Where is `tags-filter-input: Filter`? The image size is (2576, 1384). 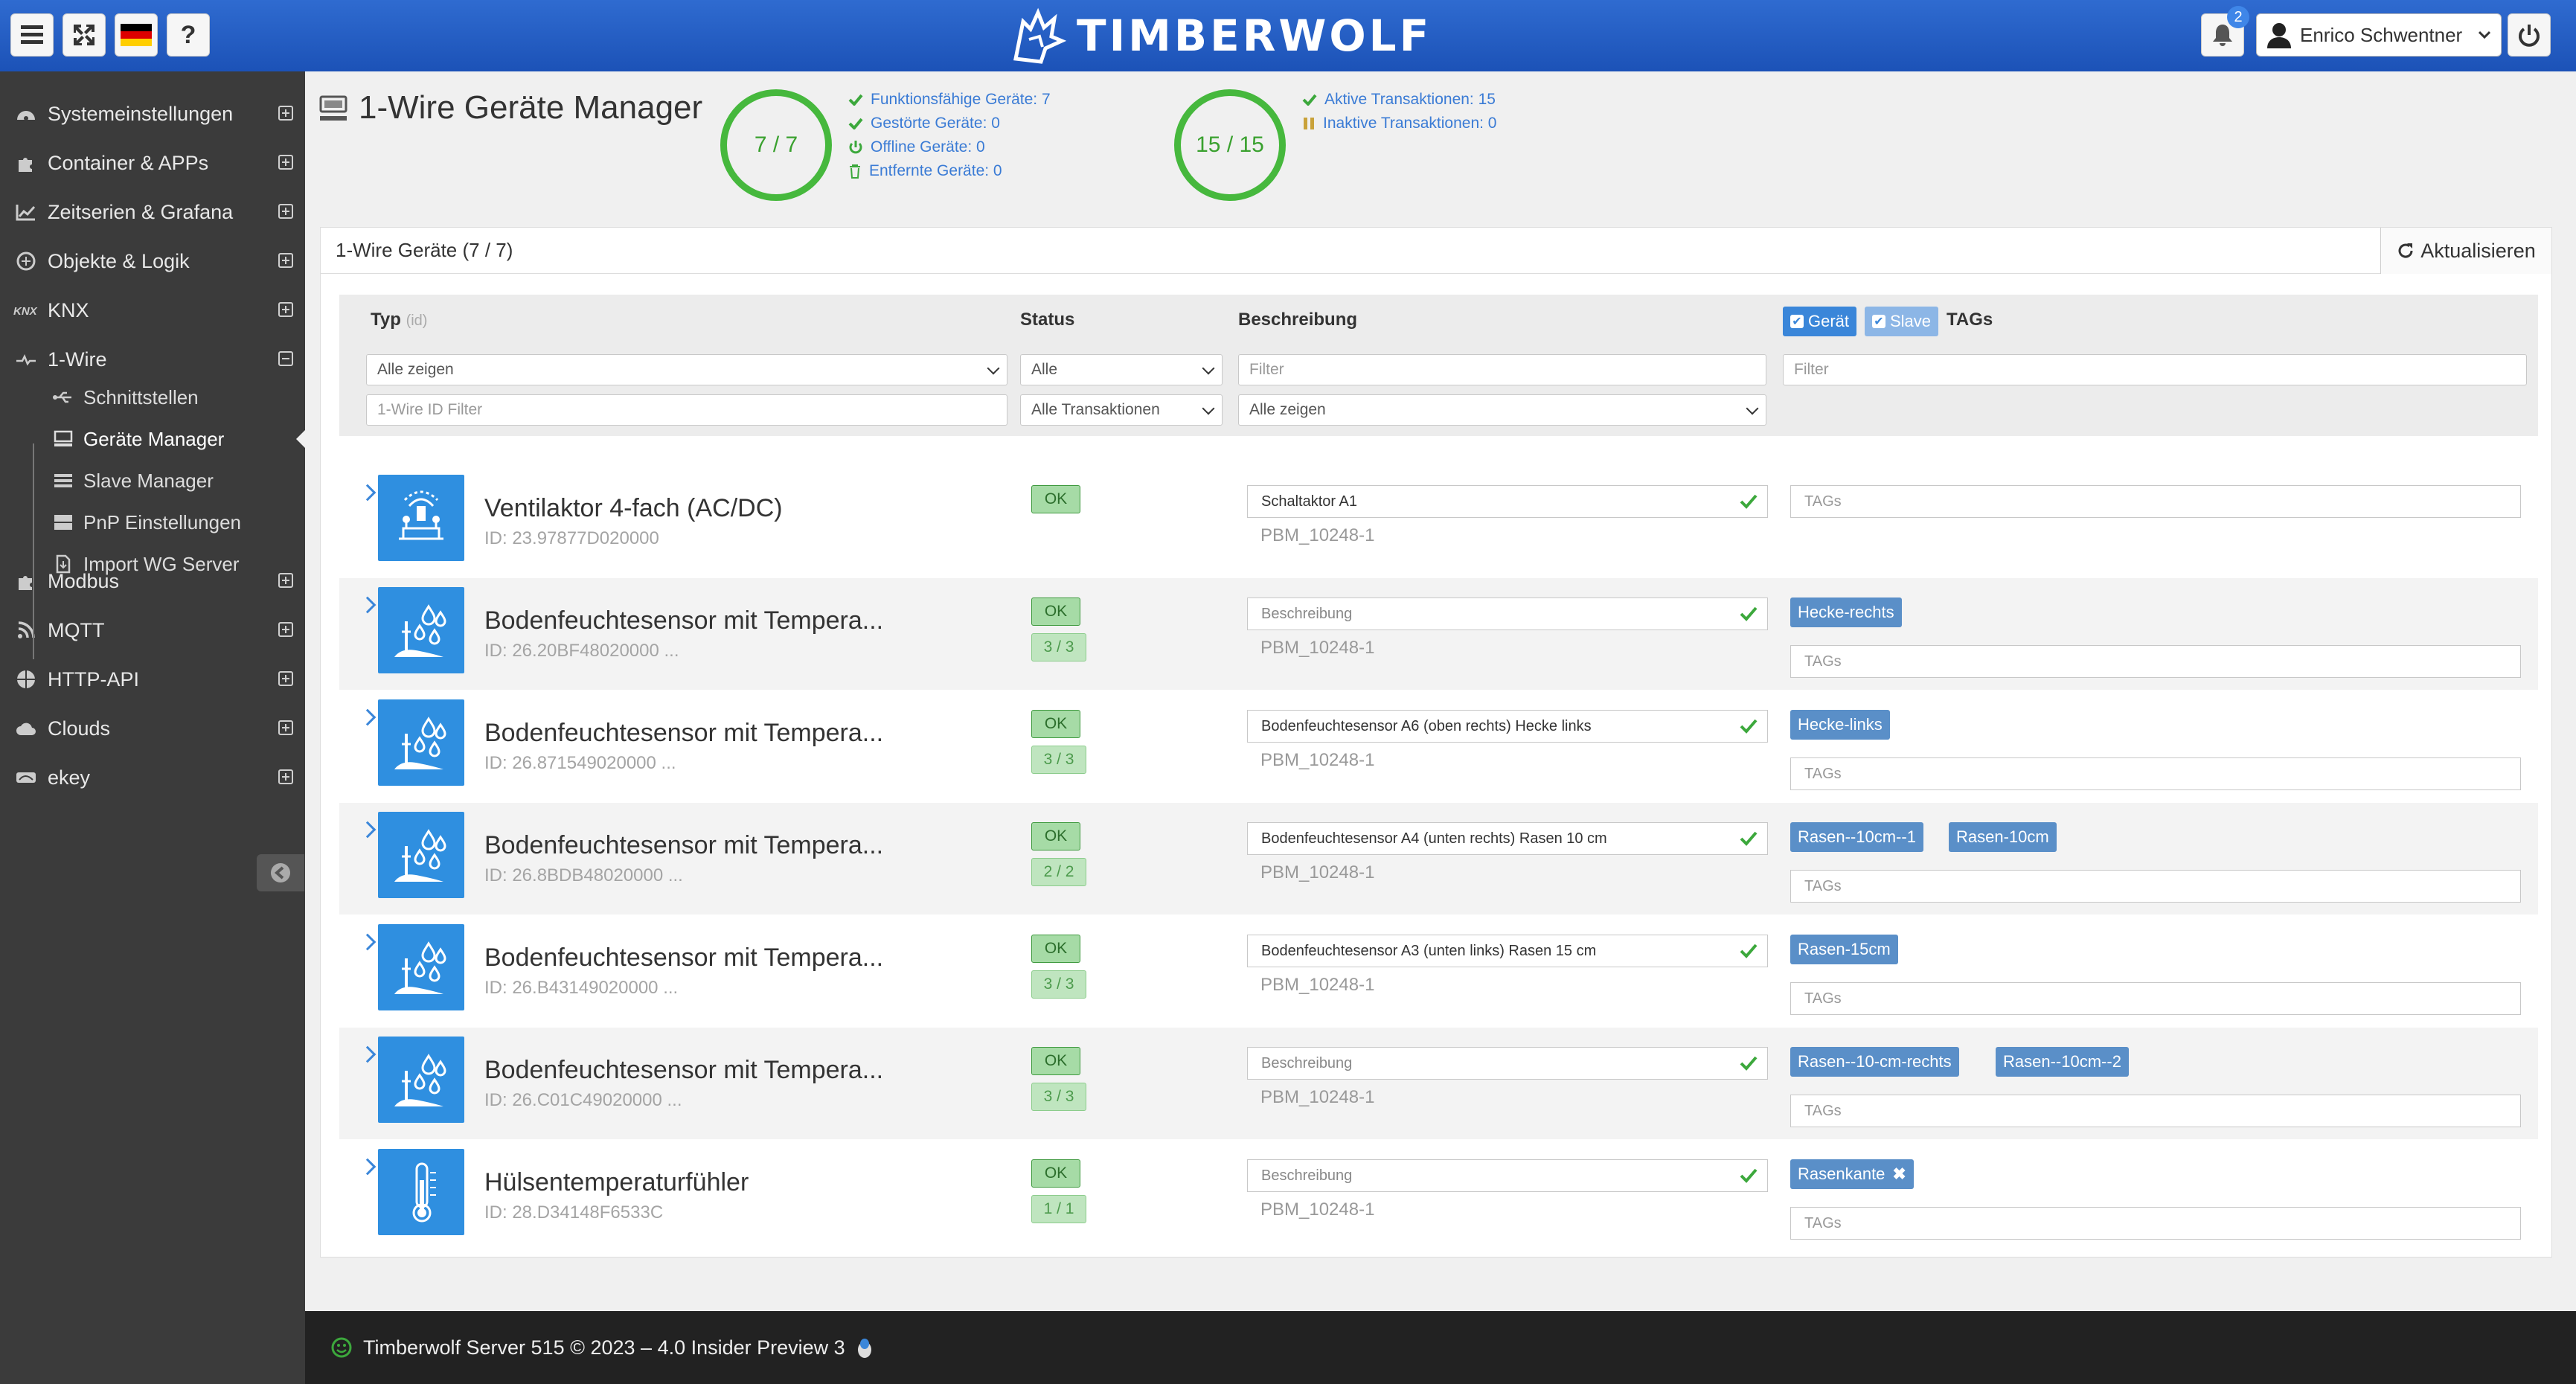 tags-filter-input: Filter is located at coordinates (2155, 369).